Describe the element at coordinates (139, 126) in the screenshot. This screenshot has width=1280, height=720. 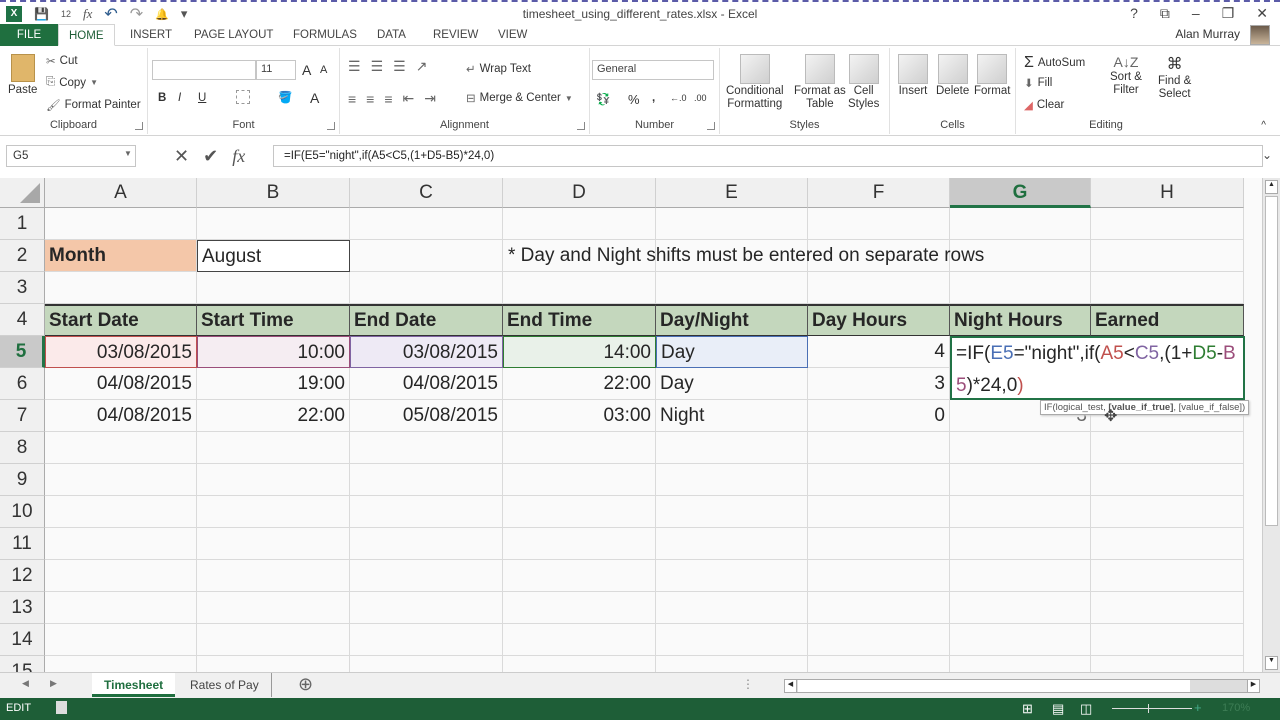
I see `clipboard-launcher-icon` at that location.